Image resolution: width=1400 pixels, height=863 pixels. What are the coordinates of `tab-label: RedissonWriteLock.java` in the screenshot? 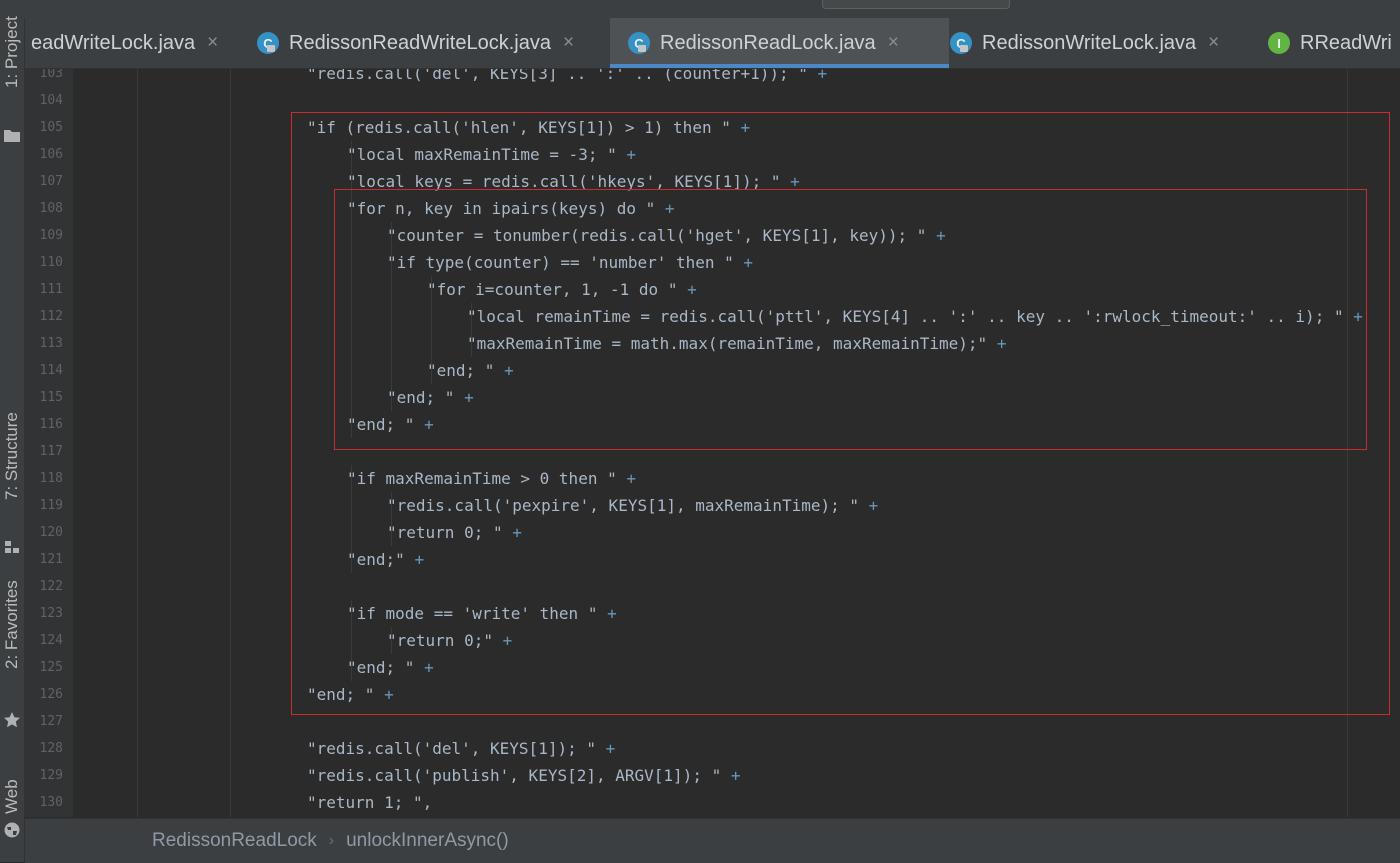 It's located at (1089, 42).